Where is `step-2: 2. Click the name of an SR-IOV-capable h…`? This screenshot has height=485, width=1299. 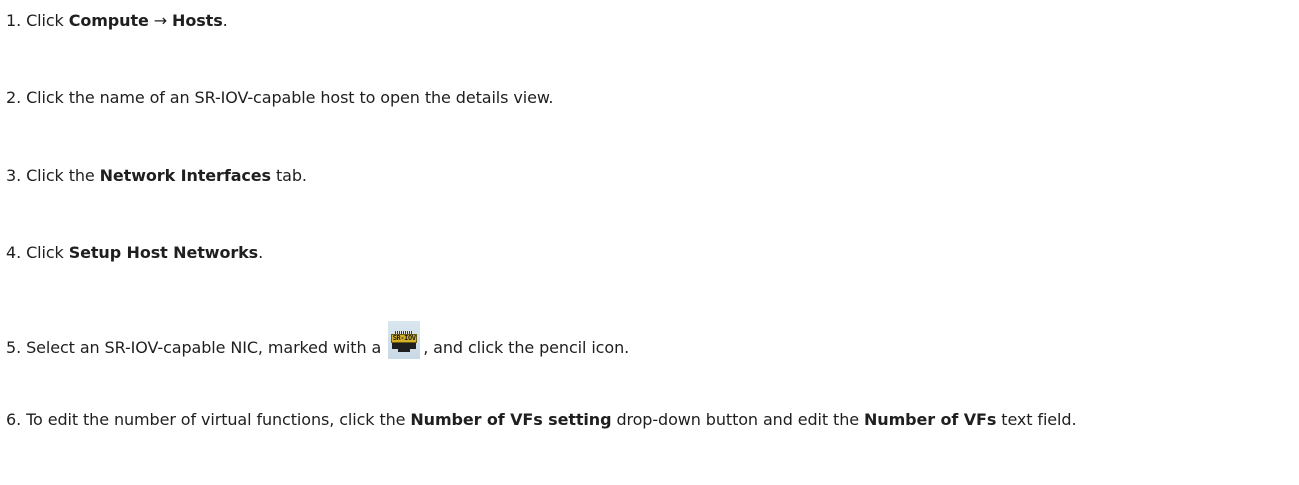 step-2: 2. Click the name of an SR-IOV-capable h… is located at coordinates (651, 97).